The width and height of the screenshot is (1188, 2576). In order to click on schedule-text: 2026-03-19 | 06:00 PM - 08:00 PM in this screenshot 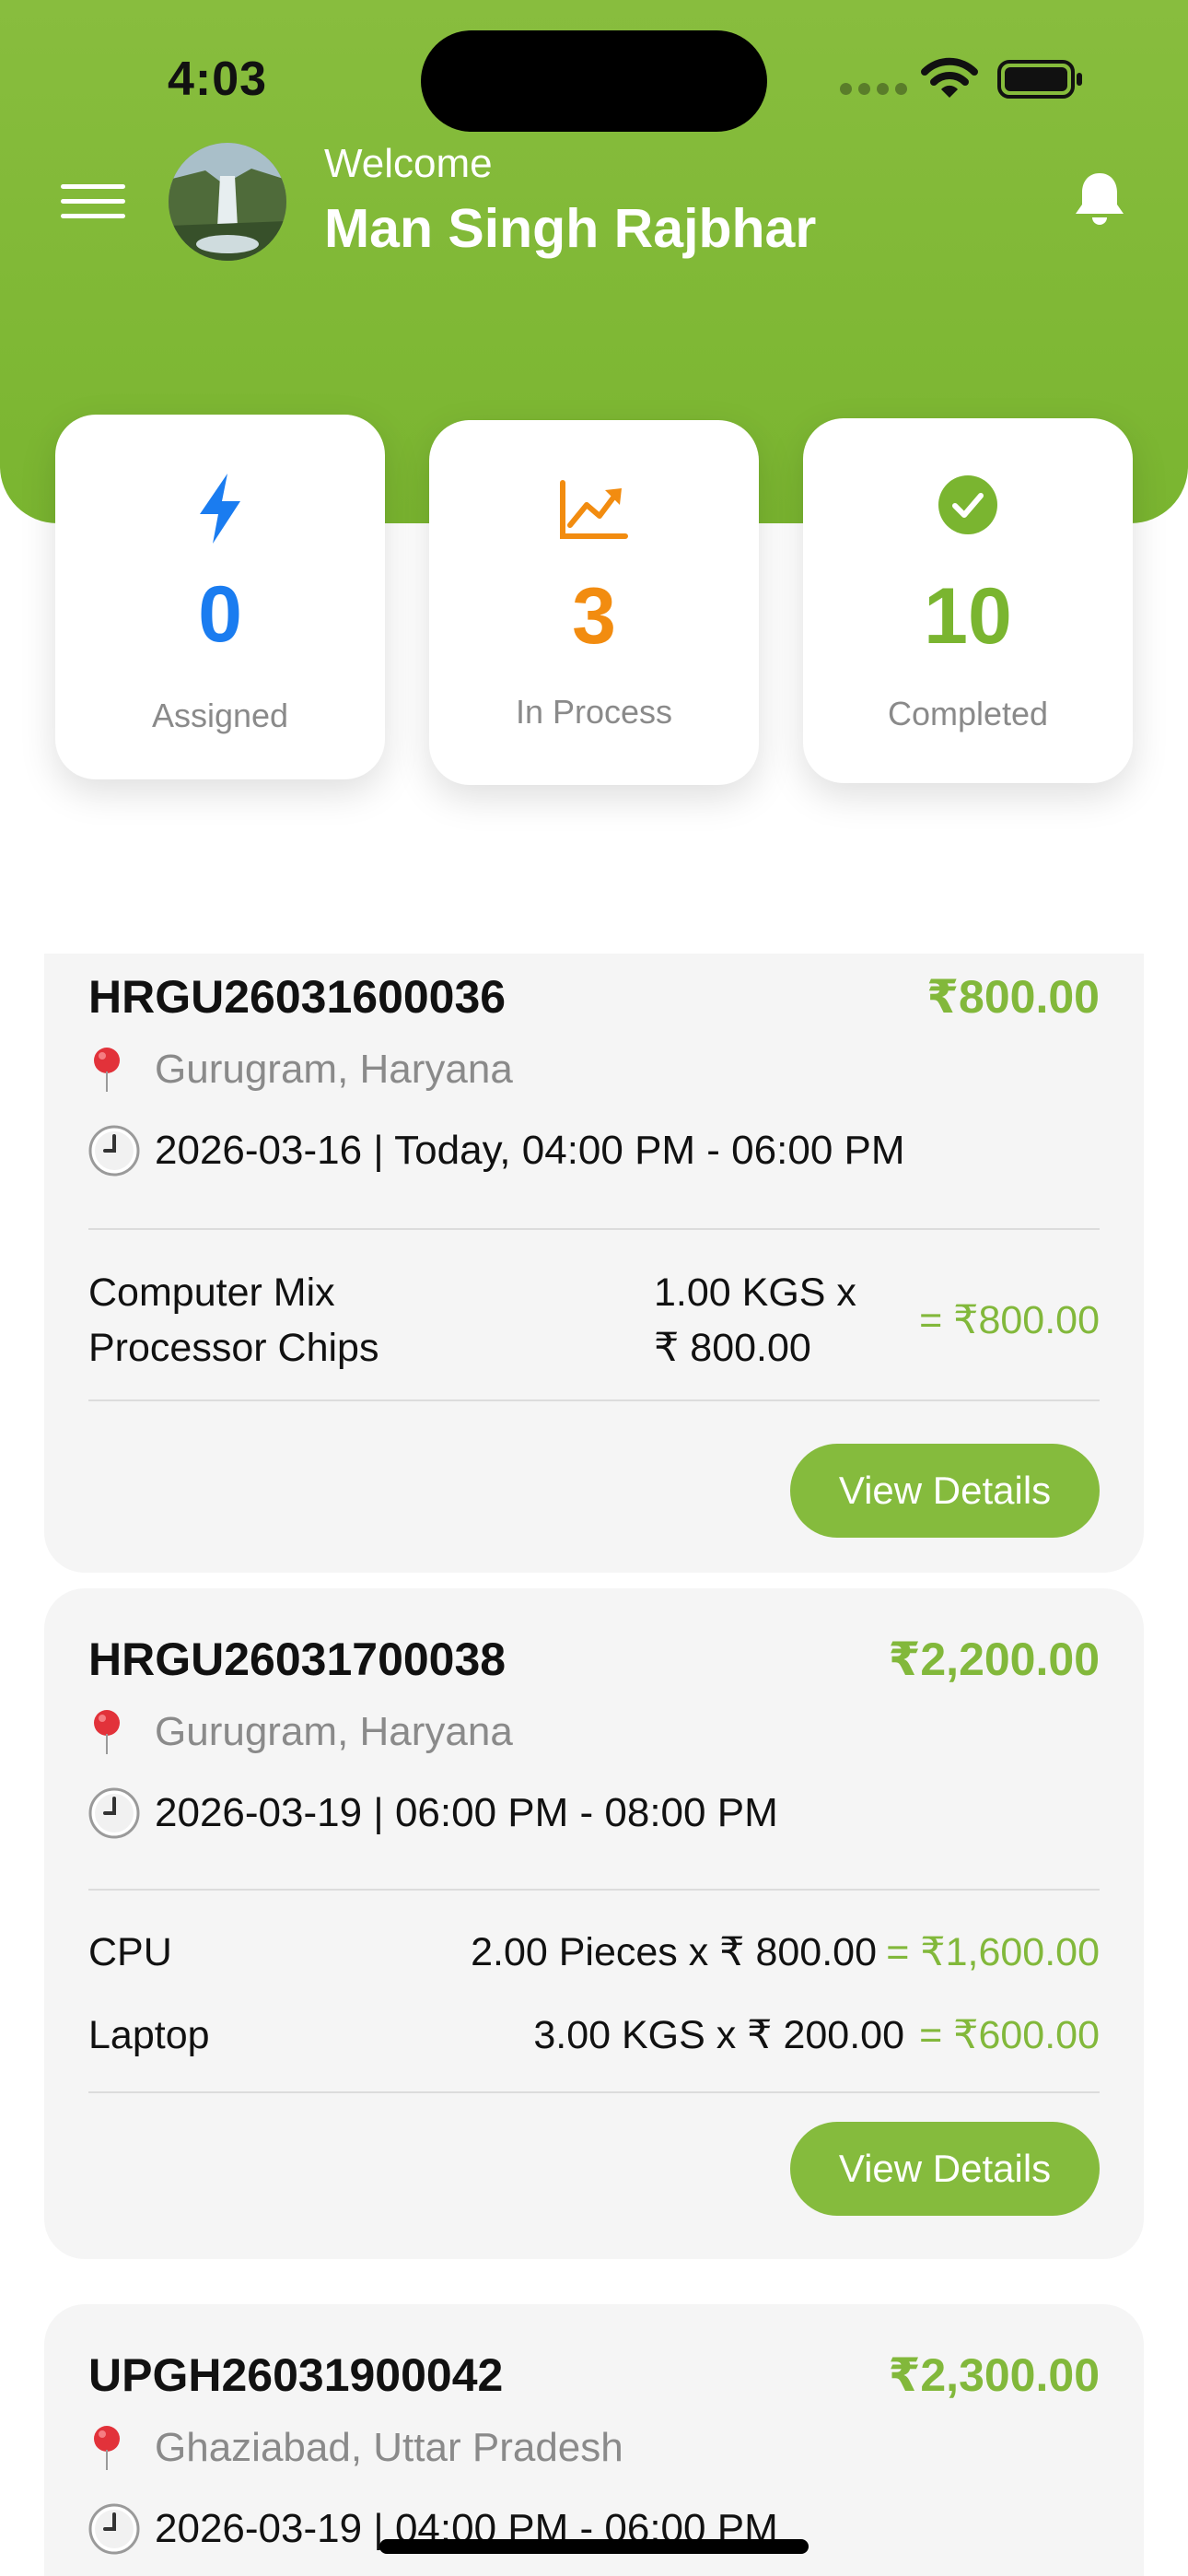, I will do `click(466, 1812)`.